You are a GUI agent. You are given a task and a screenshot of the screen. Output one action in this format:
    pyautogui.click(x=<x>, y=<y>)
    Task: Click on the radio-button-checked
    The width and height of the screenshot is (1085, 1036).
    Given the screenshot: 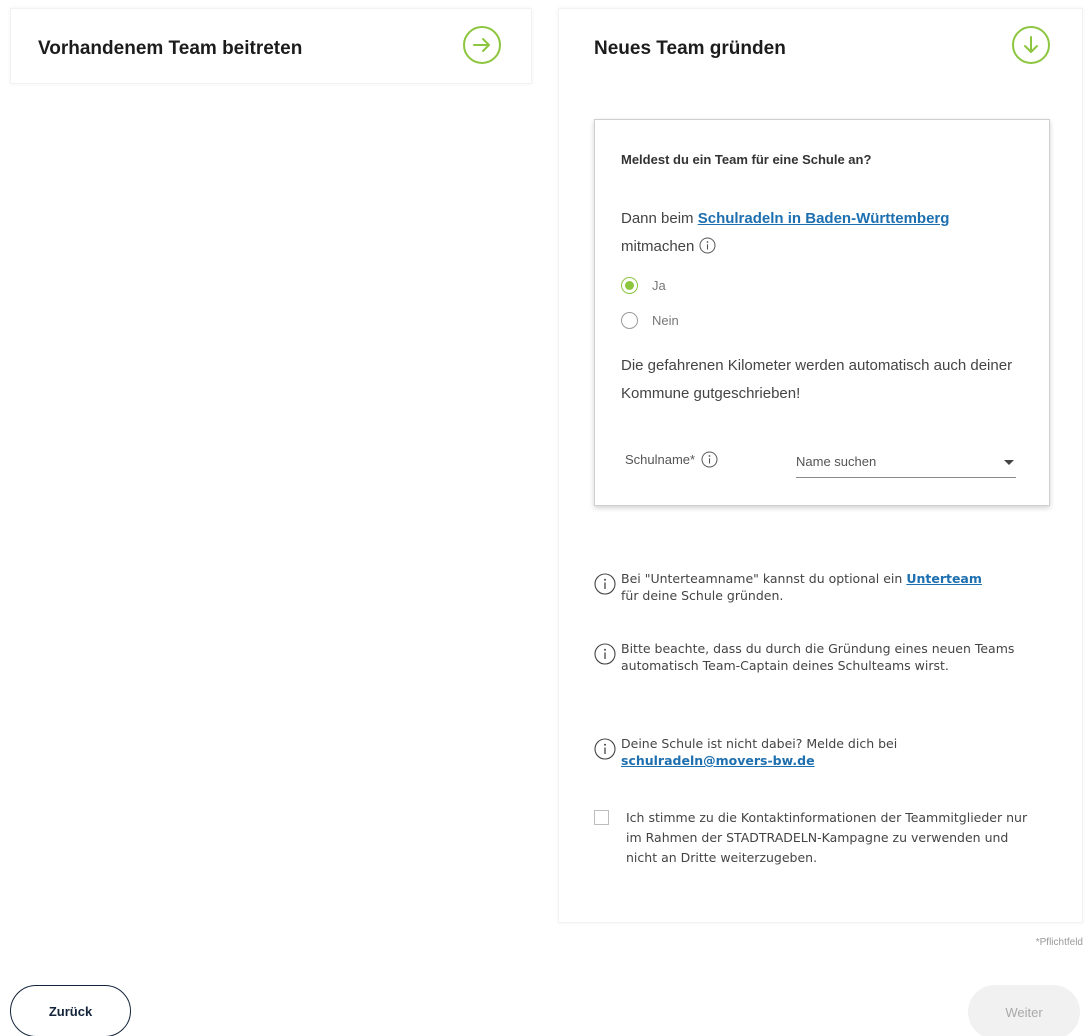 What is the action you would take?
    pyautogui.click(x=629, y=285)
    